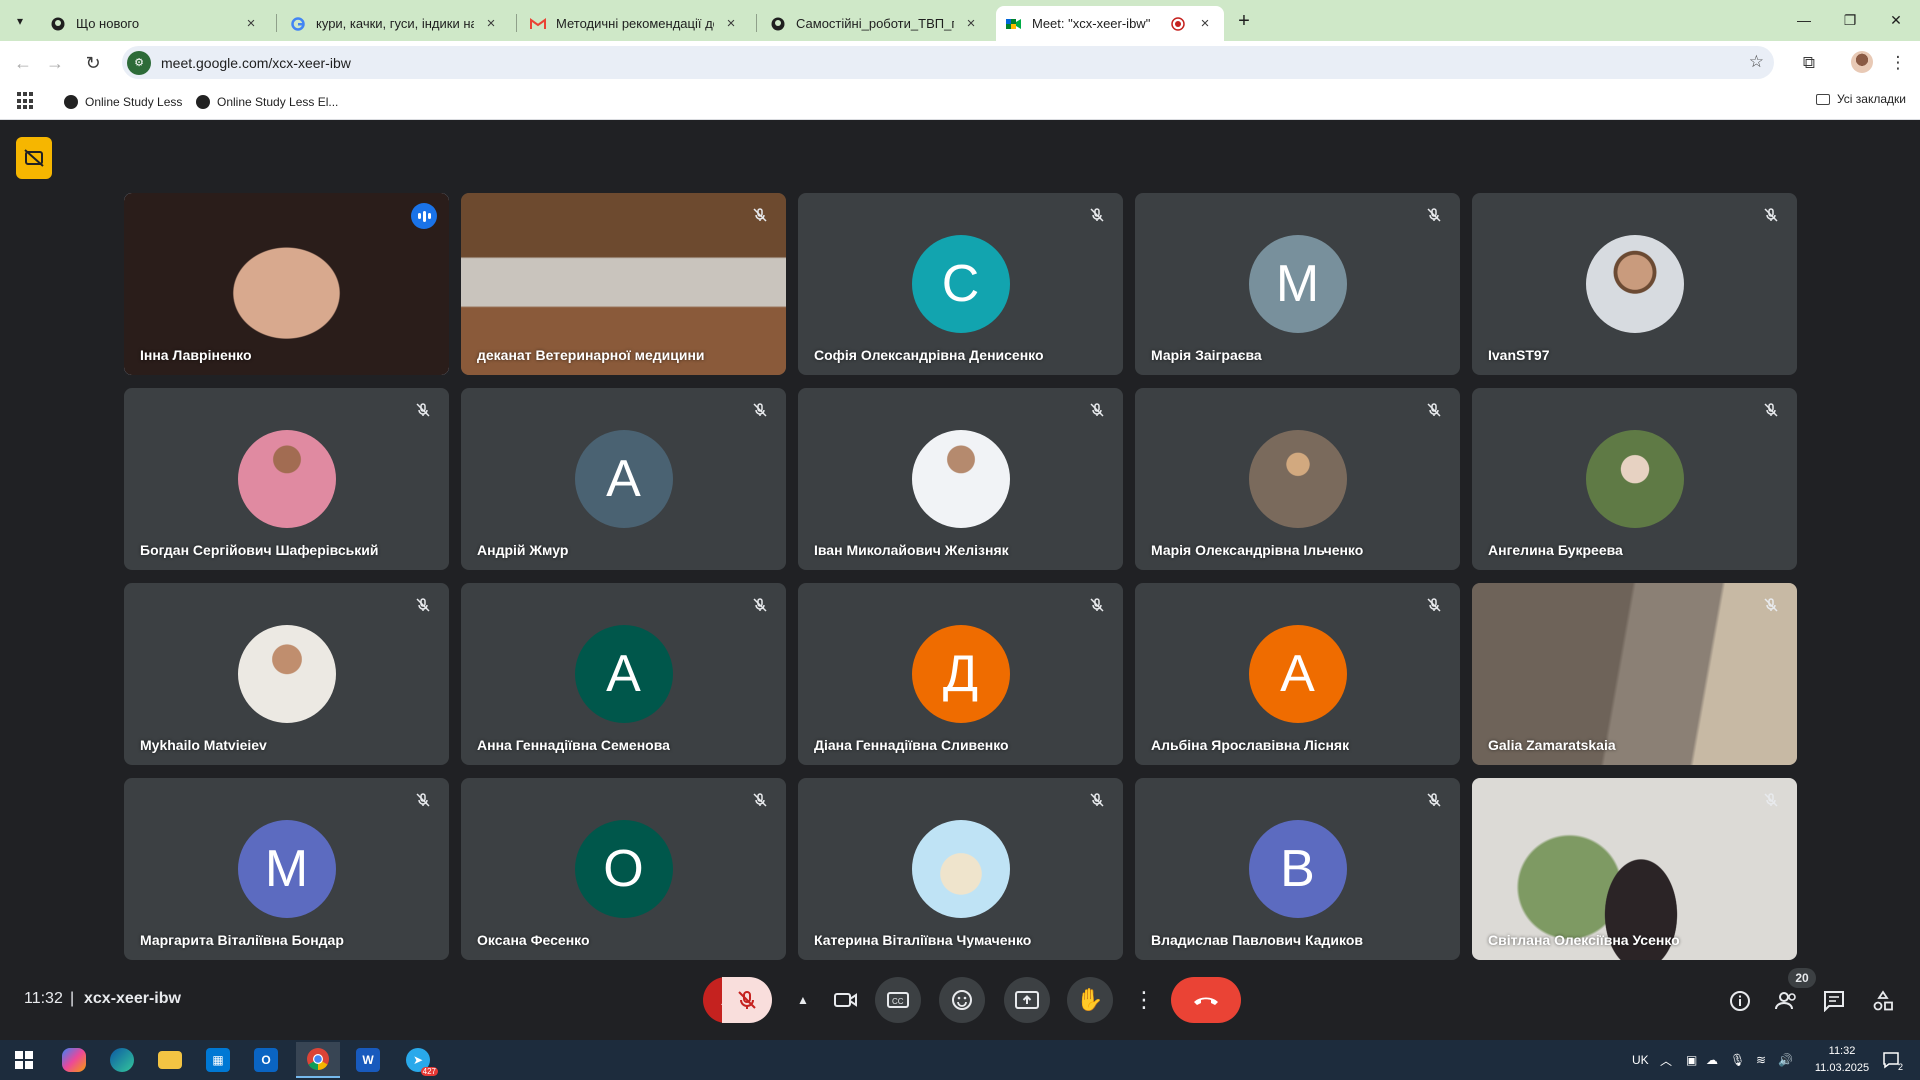  Describe the element at coordinates (298, 24) in the screenshot. I see `google-icon` at that location.